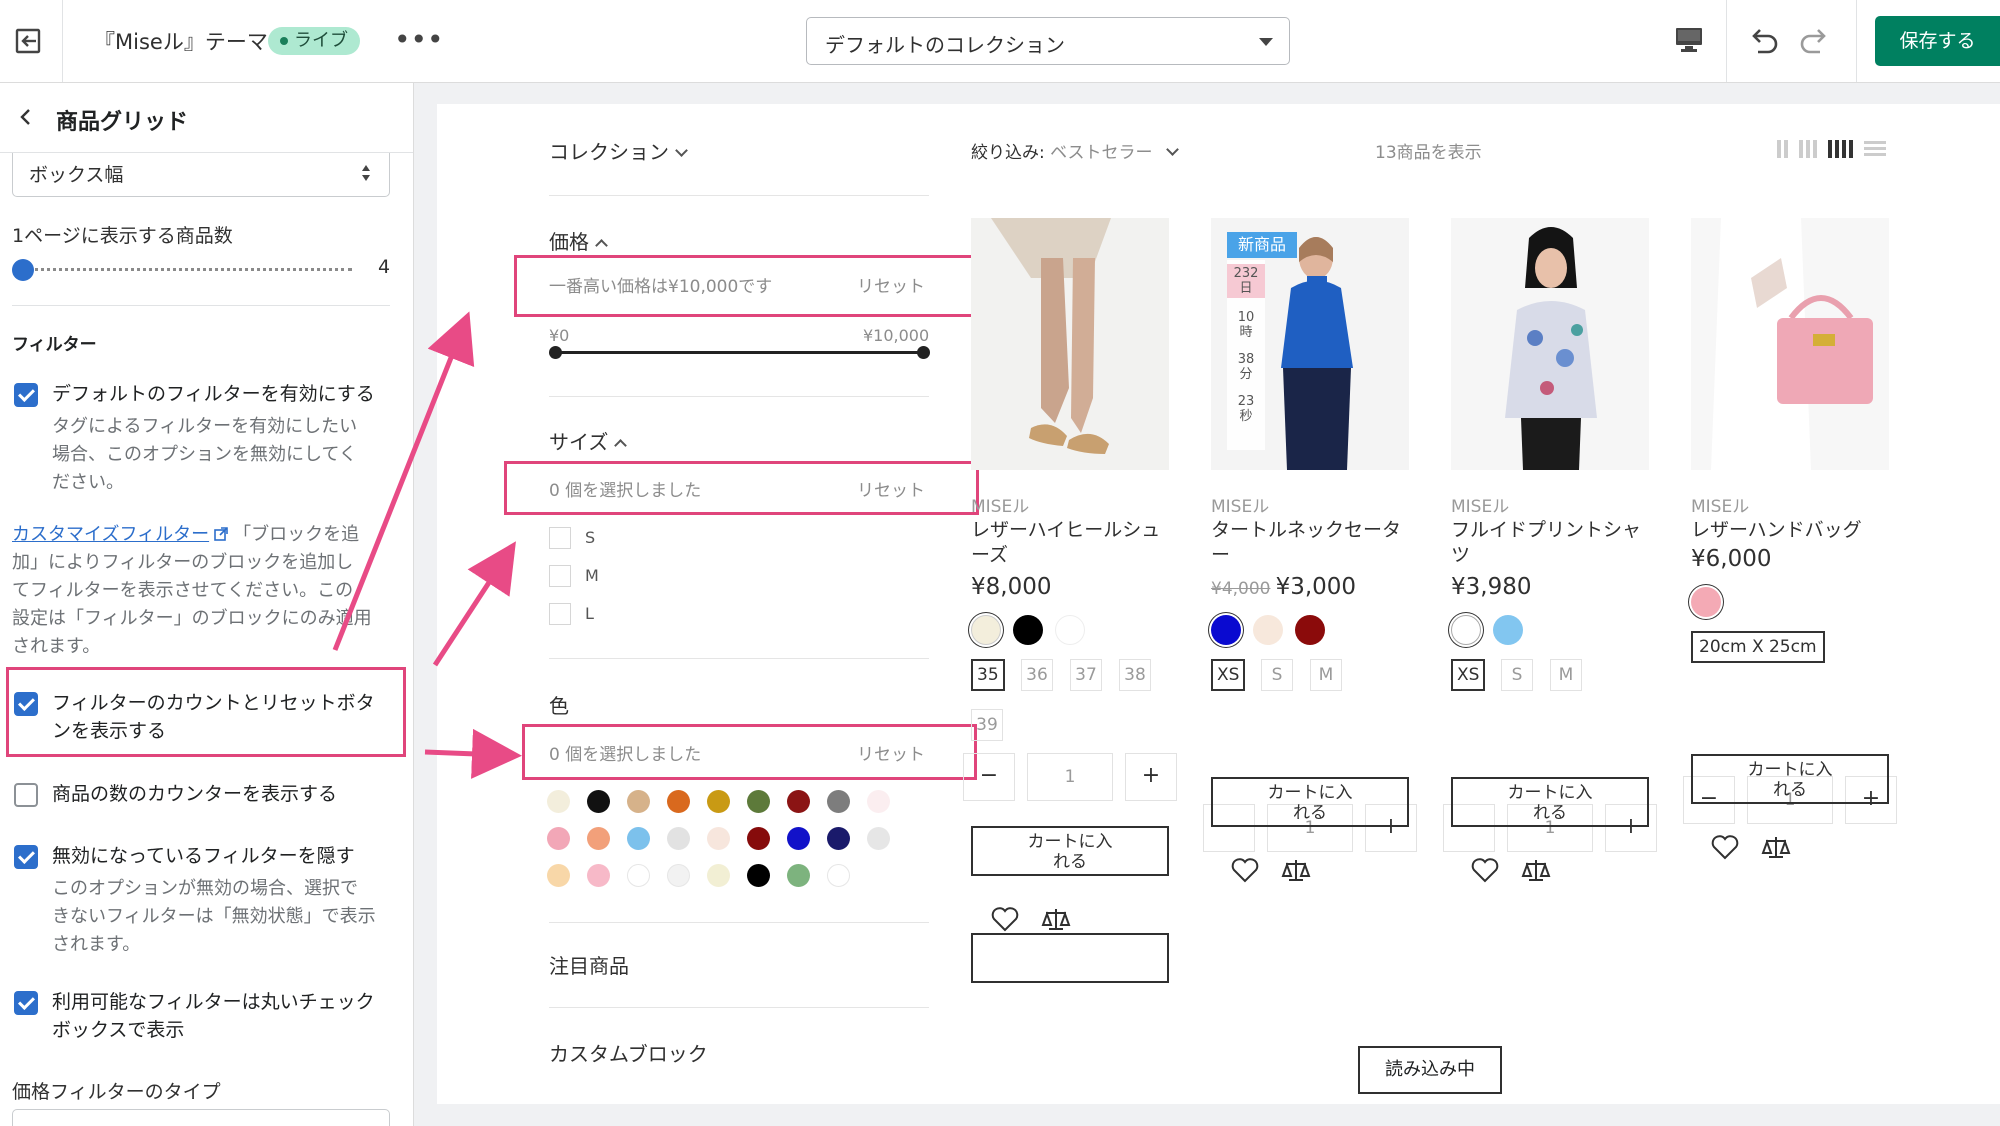  What do you see at coordinates (473, 753) in the screenshot?
I see `arrow-to-color` at bounding box center [473, 753].